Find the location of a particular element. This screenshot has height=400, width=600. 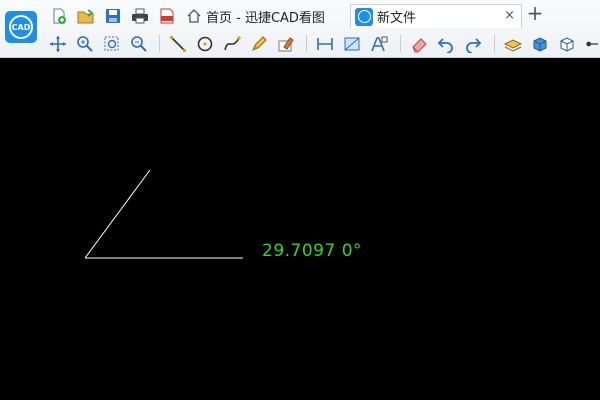

3d-box-icon is located at coordinates (567, 44).